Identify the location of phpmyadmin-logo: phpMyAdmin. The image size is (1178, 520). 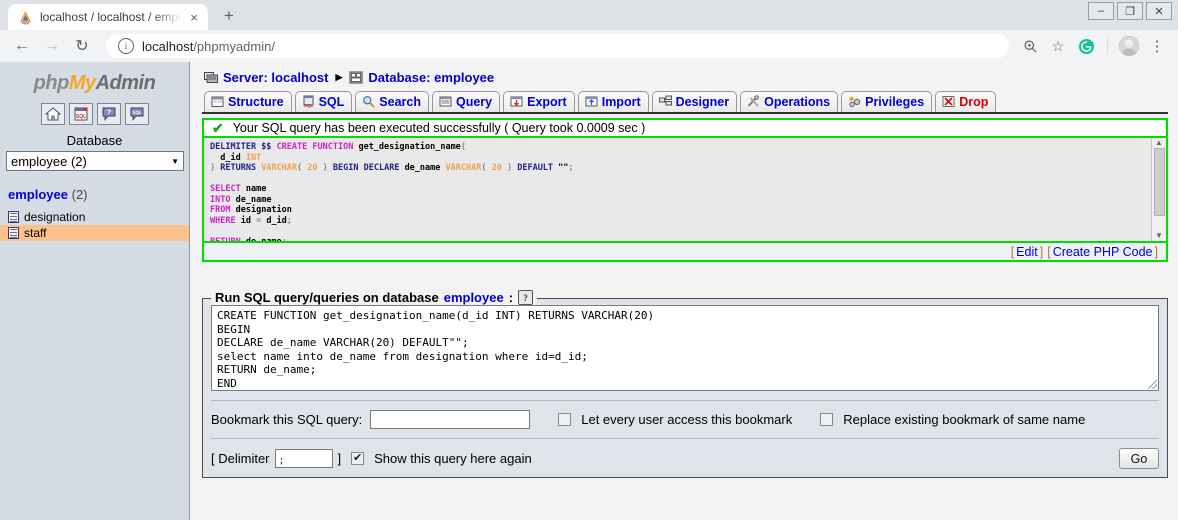
(94, 84).